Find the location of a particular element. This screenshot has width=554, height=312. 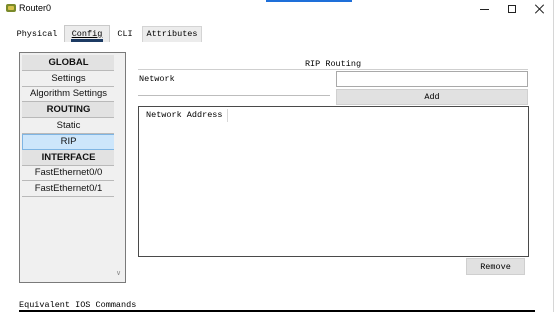

title-bar: Router0 is located at coordinates (277, 9).